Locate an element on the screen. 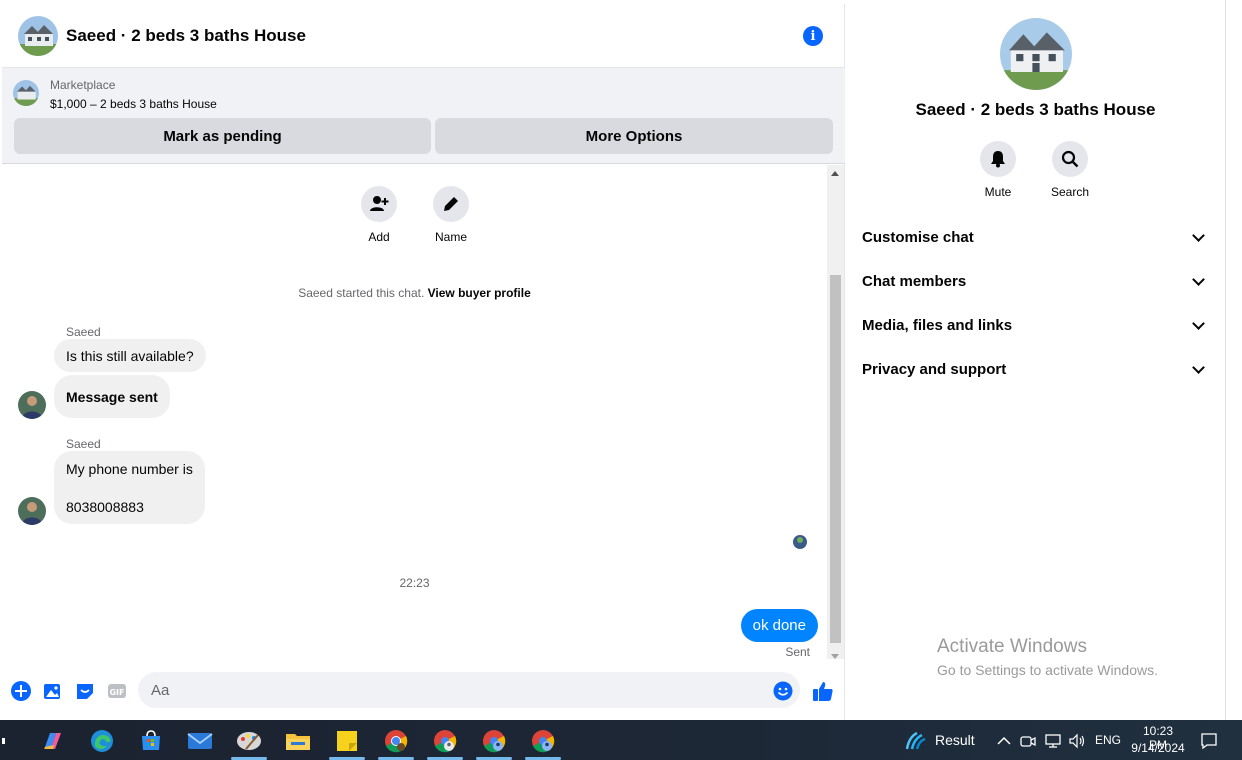 The width and height of the screenshot is (1242, 760). outgoing-message-bubble: ok done is located at coordinates (779, 625).